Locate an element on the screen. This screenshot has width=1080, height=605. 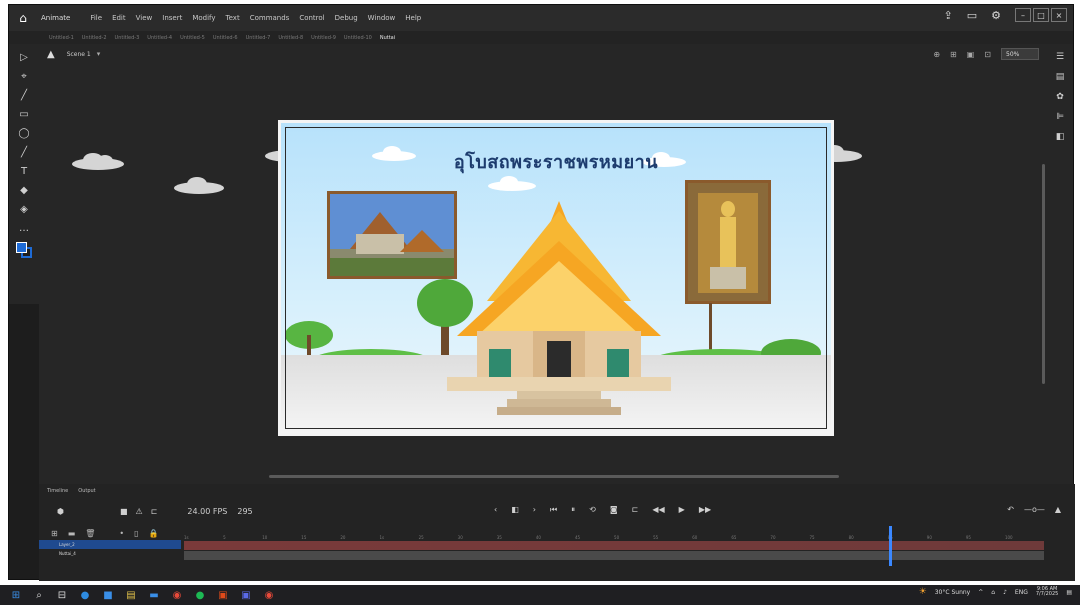
minimize-button: – is located at coordinates (1023, 15).